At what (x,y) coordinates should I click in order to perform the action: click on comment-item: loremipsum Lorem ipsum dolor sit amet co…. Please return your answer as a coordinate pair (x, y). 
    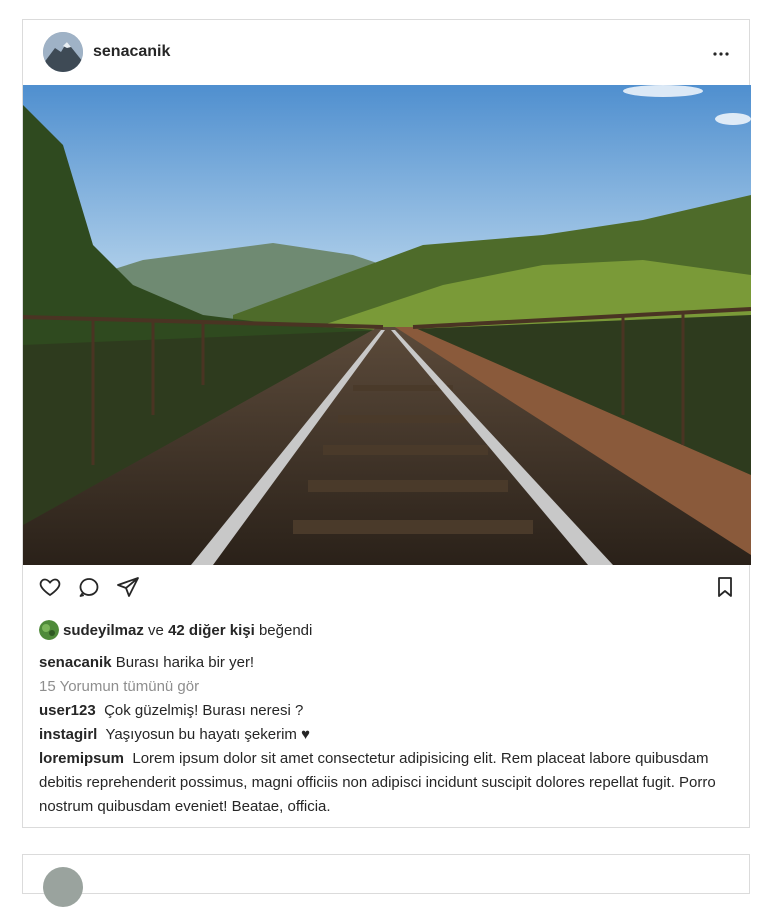
    Looking at the image, I should click on (384, 783).